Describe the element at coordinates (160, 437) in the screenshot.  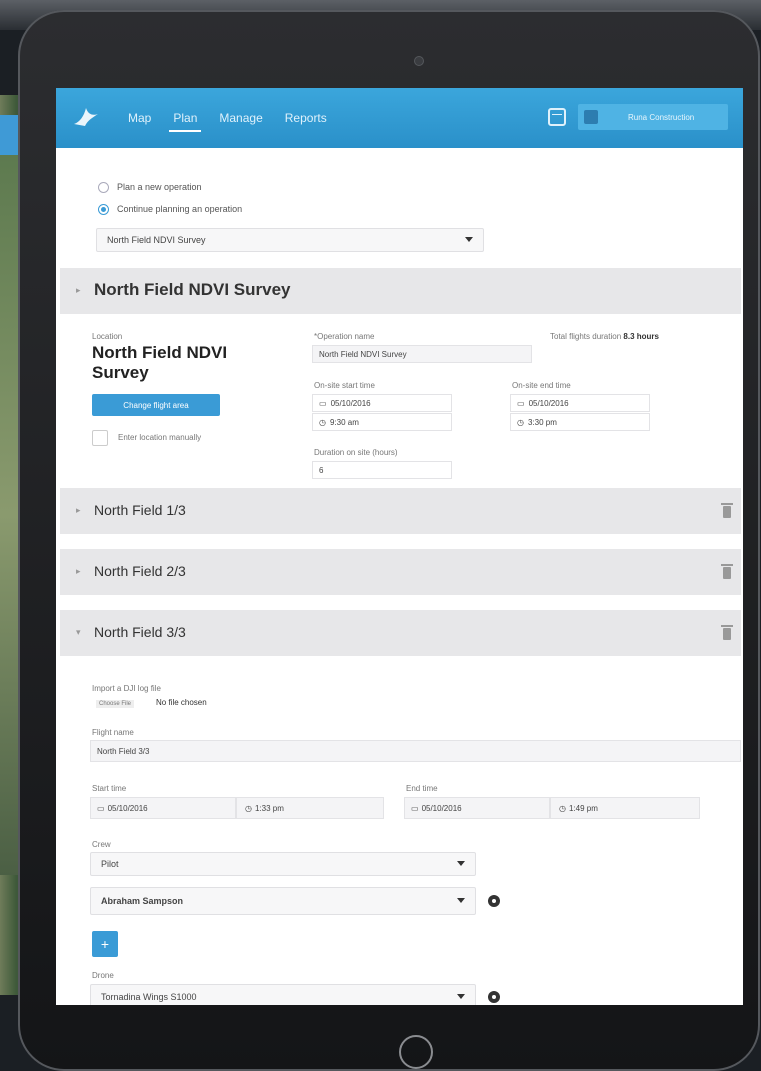
I see `manual-location-label: Enter location manually` at that location.